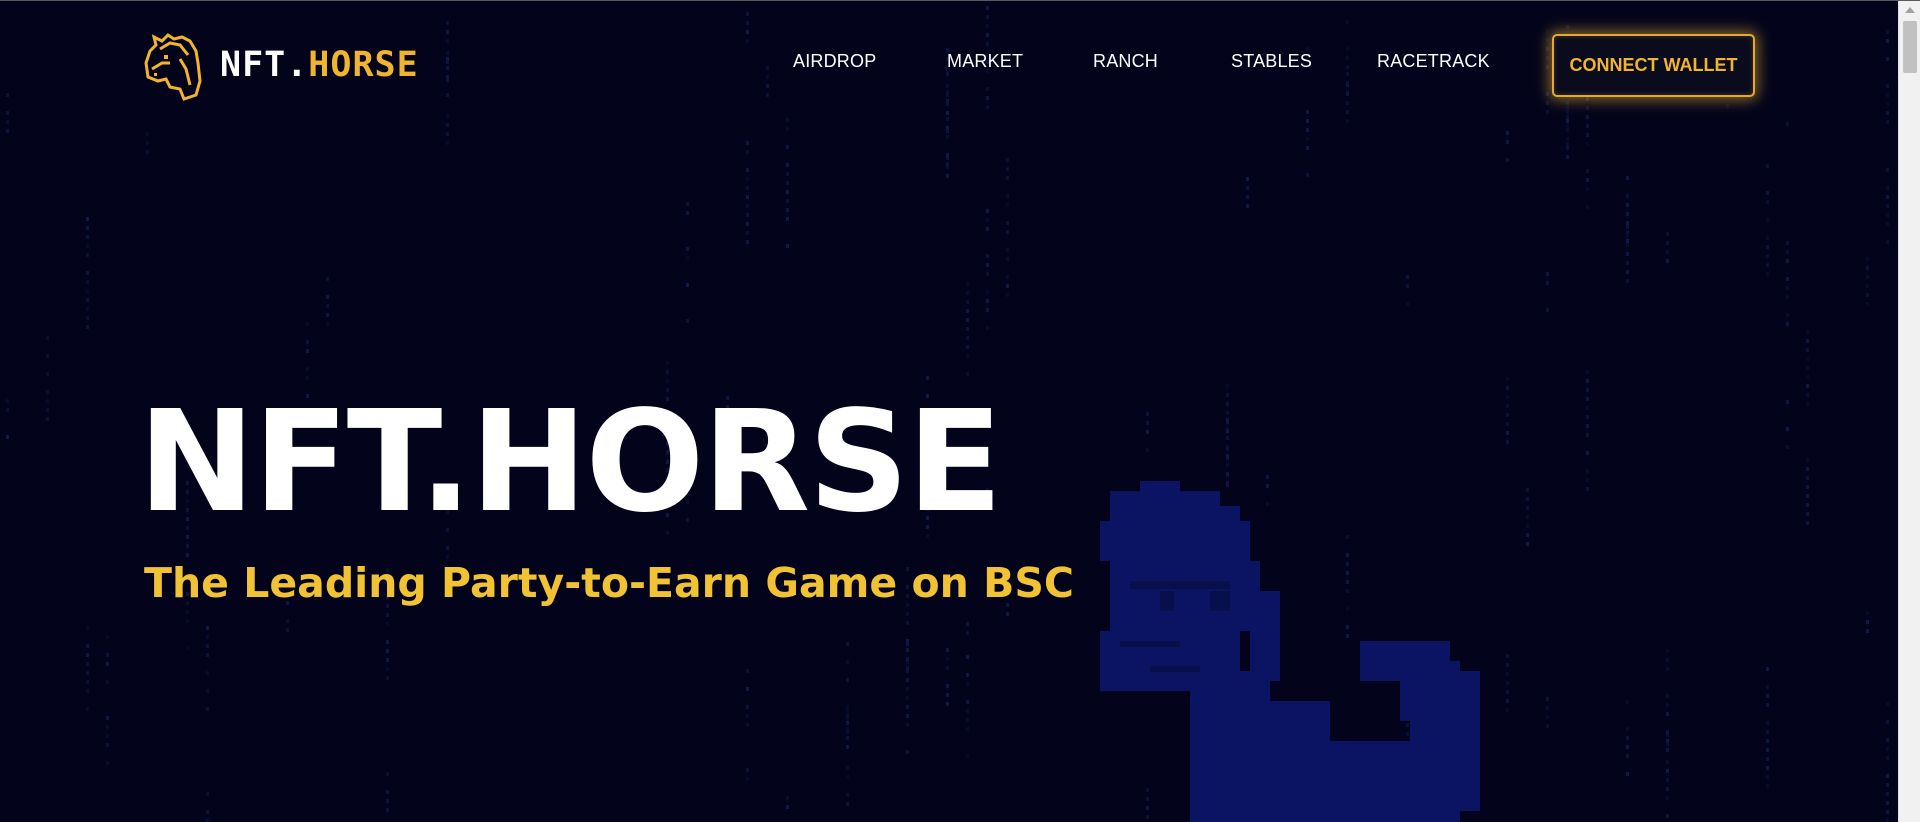 Image resolution: width=1920 pixels, height=822 pixels. Describe the element at coordinates (1125, 61) in the screenshot. I see `nav-item-ranch: RANCH` at that location.